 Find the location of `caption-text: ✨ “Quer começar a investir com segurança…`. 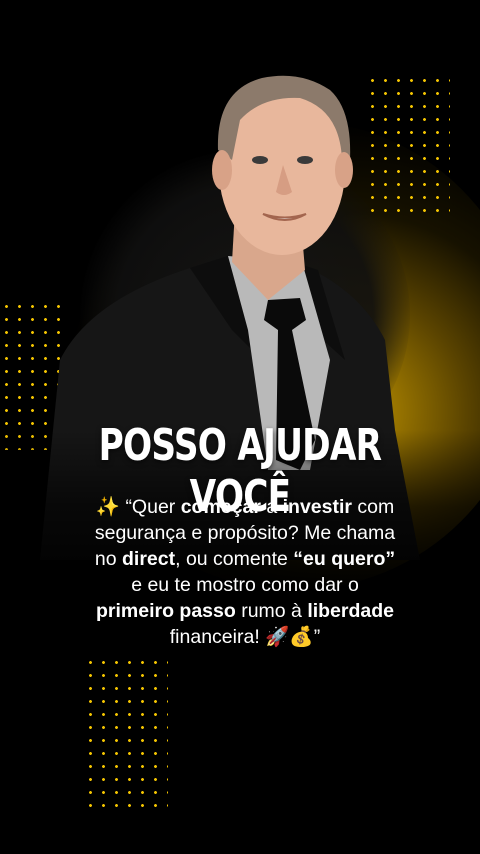

caption-text: ✨ “Quer começar a investir com segurança… is located at coordinates (245, 572).